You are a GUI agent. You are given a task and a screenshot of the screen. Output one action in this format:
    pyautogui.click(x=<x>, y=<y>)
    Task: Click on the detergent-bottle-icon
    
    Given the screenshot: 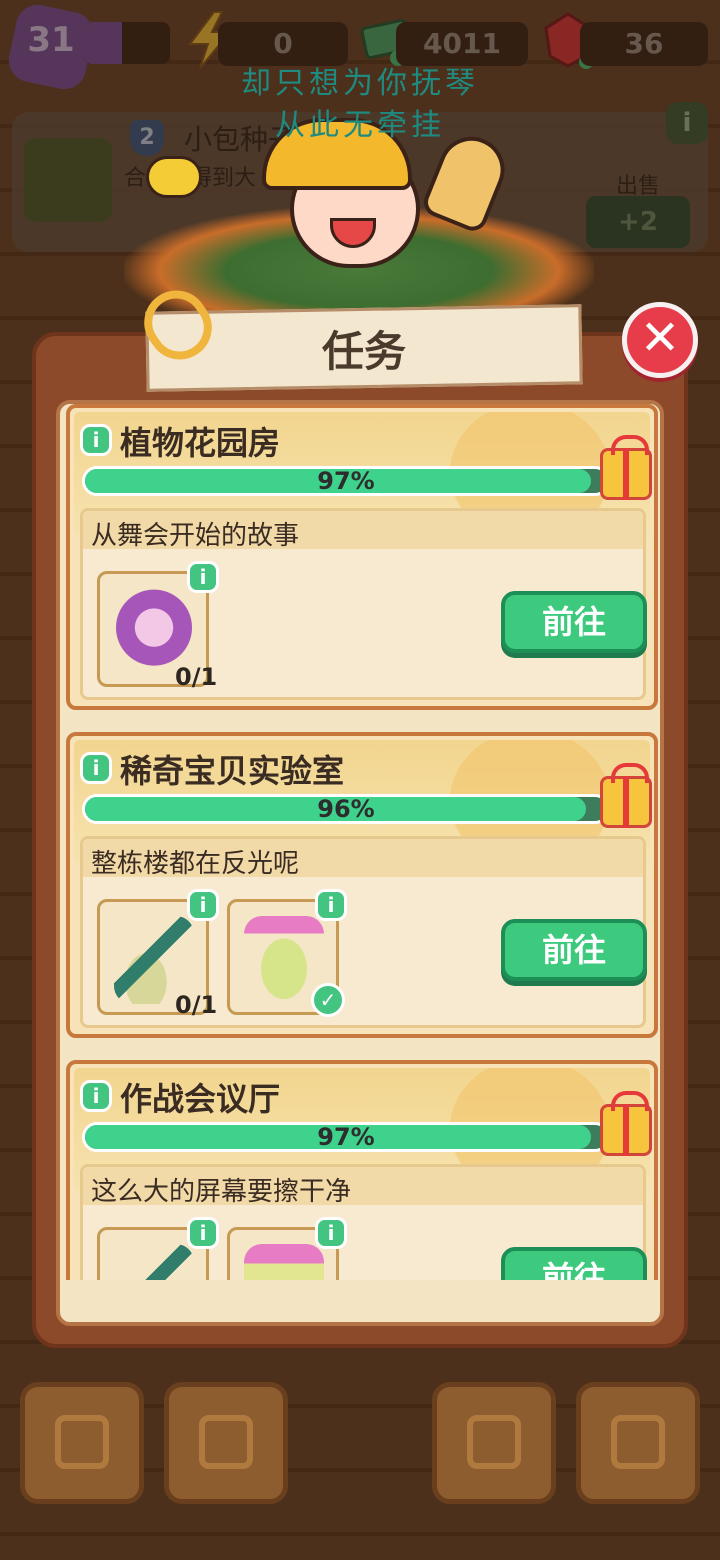 What is the action you would take?
    pyautogui.click(x=284, y=1262)
    